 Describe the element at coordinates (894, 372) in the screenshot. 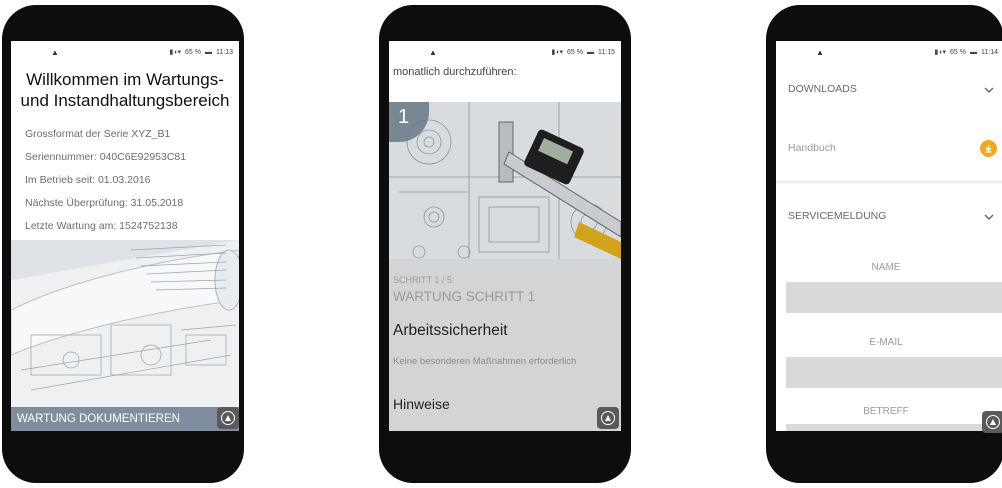

I see `email-field` at that location.